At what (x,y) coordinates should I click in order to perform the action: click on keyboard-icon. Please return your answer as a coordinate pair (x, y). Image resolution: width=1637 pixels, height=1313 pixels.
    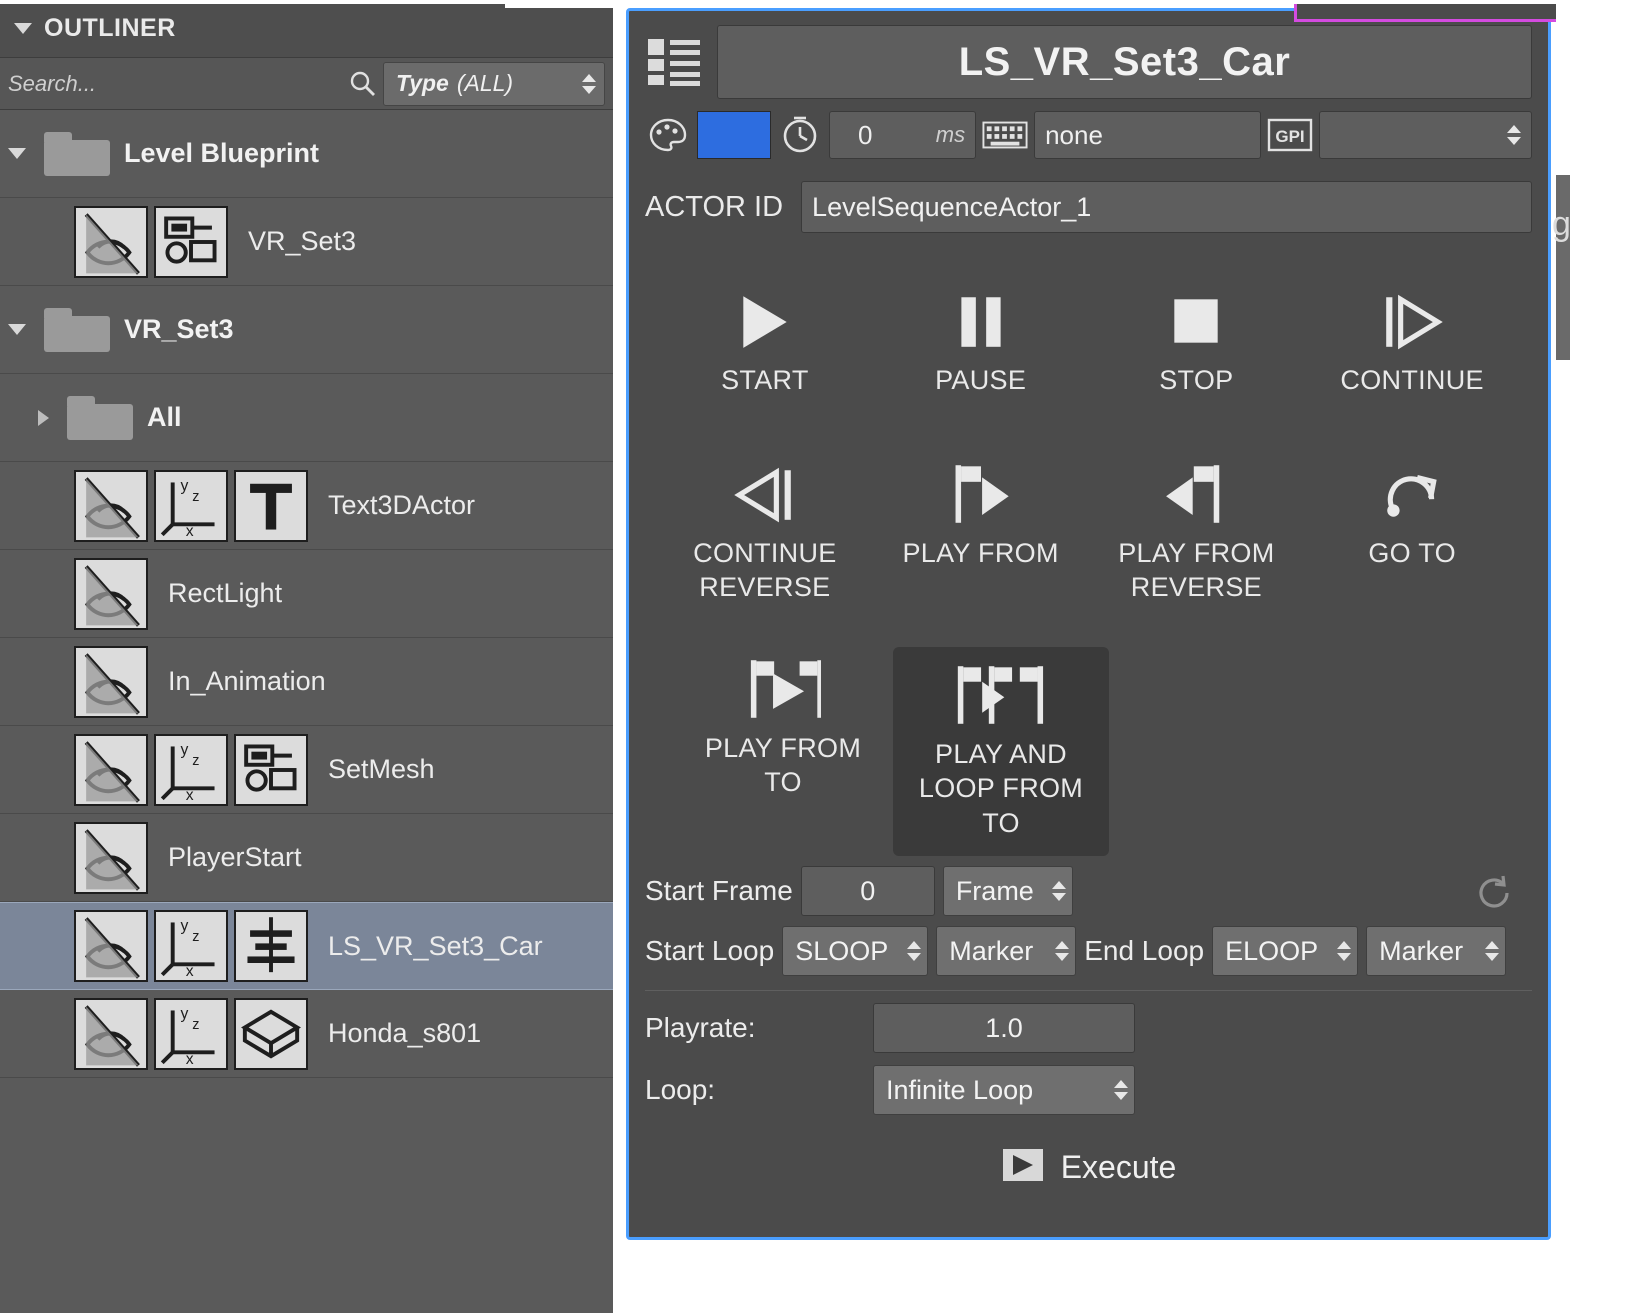
    Looking at the image, I should click on (1005, 135).